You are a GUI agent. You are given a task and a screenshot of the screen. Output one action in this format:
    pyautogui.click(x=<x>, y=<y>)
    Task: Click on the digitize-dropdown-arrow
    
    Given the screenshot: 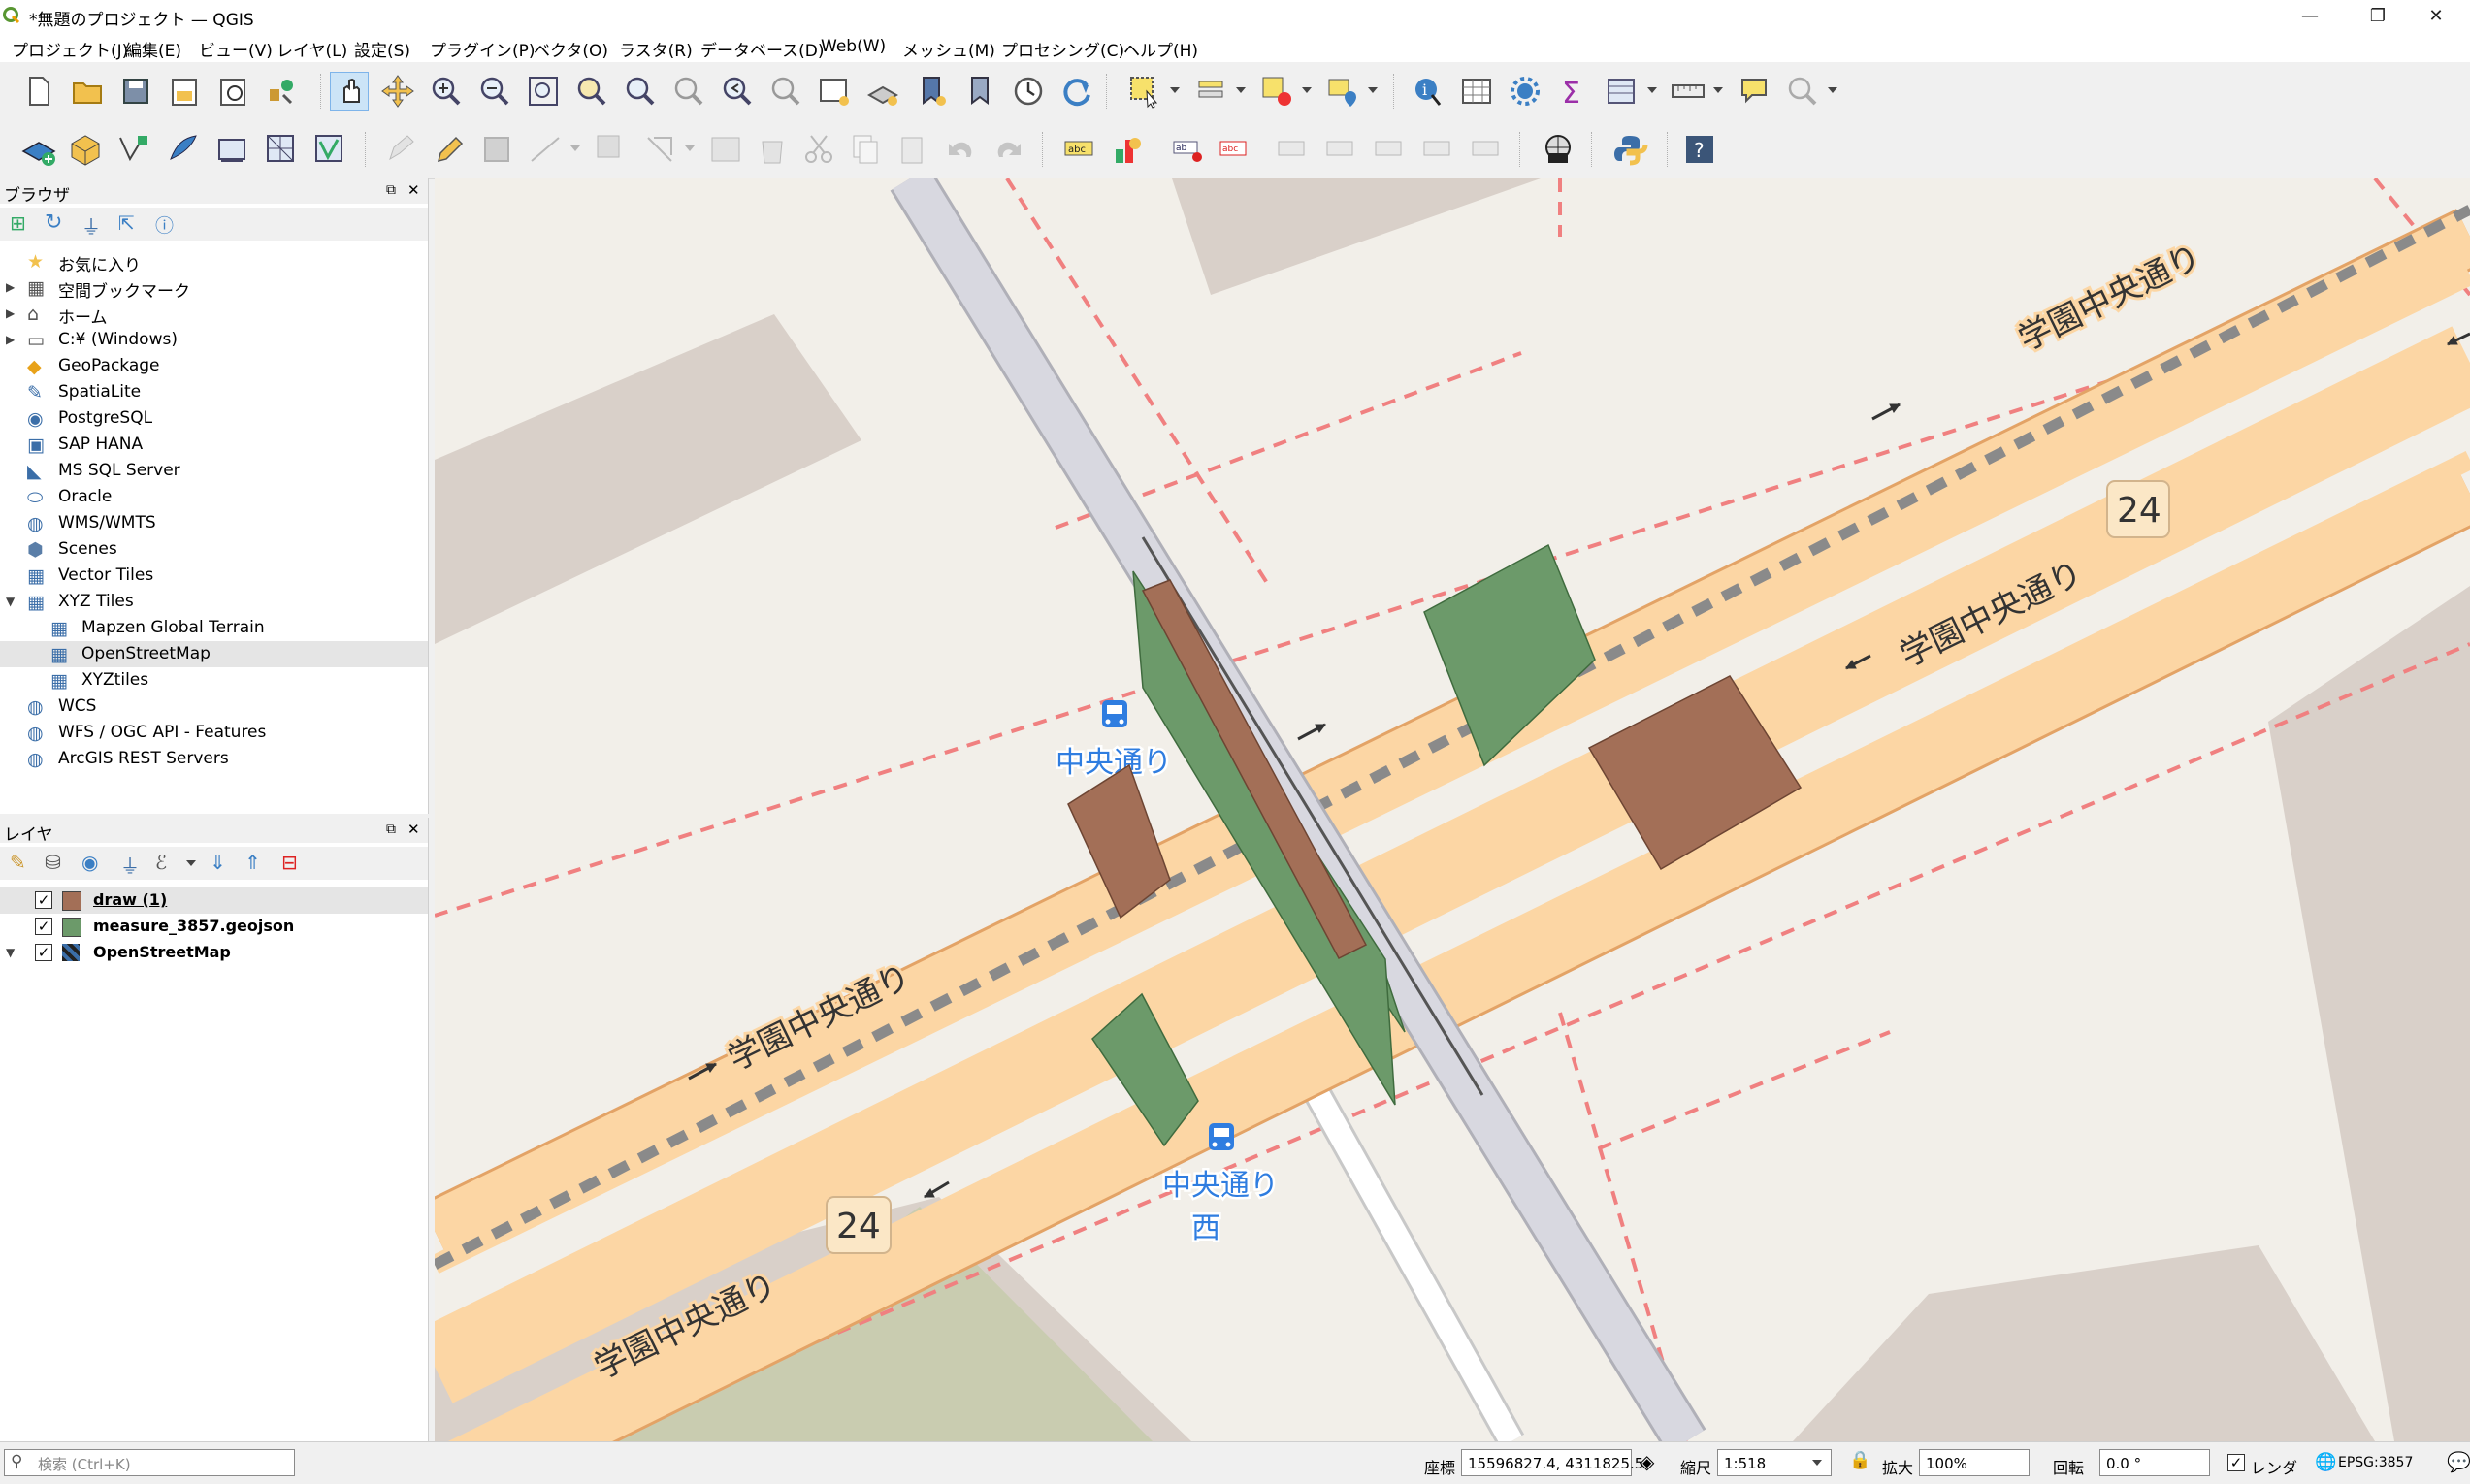 What is the action you would take?
    pyautogui.click(x=575, y=148)
    